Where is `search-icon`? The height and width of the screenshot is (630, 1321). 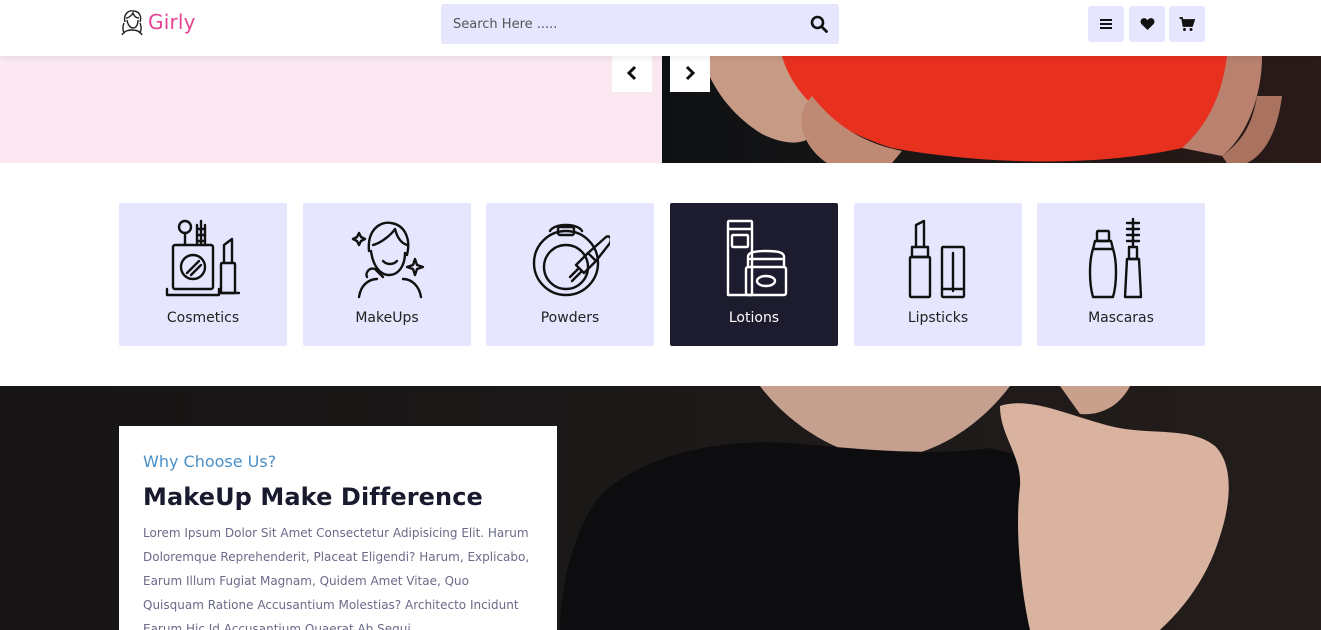 search-icon is located at coordinates (819, 24).